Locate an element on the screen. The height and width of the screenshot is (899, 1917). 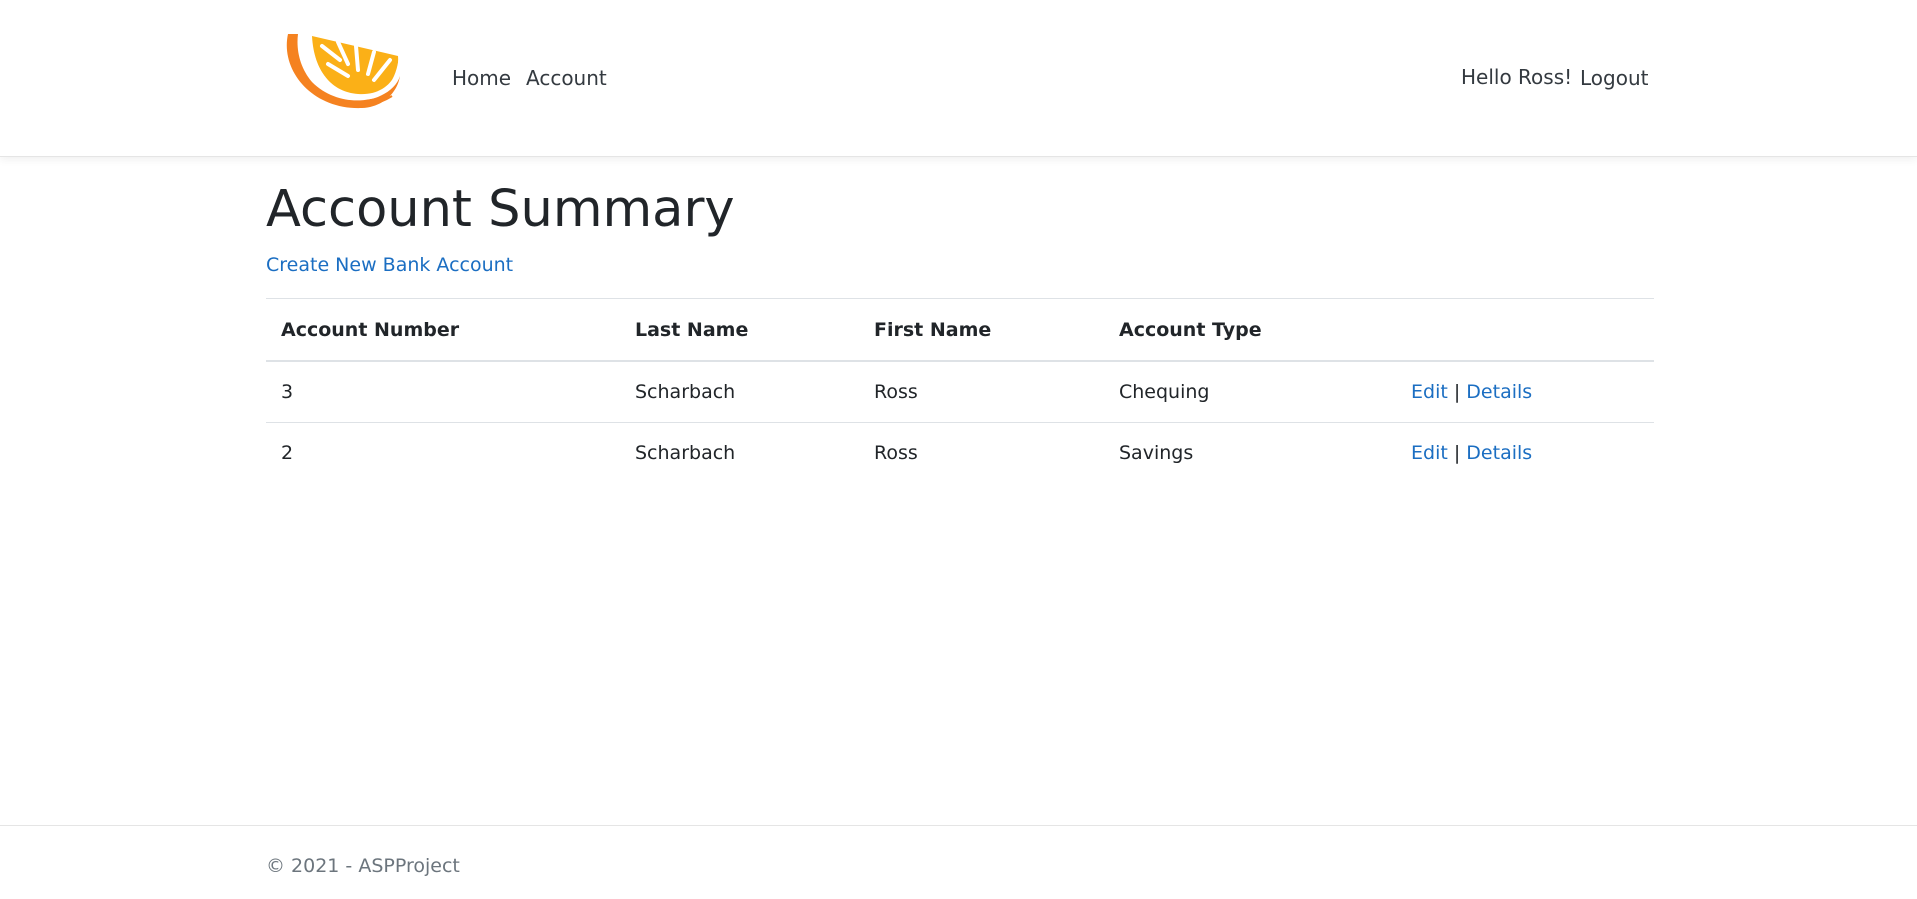
nav-account-link: Account is located at coordinates (566, 78).